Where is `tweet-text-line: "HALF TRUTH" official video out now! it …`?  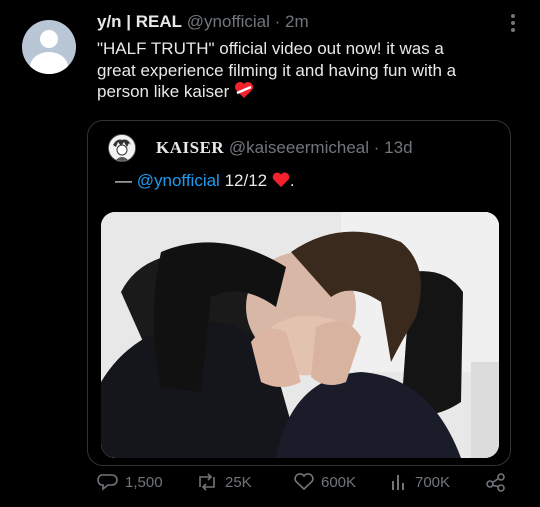 tweet-text-line: "HALF TRUTH" official video out now! it … is located at coordinates (270, 48).